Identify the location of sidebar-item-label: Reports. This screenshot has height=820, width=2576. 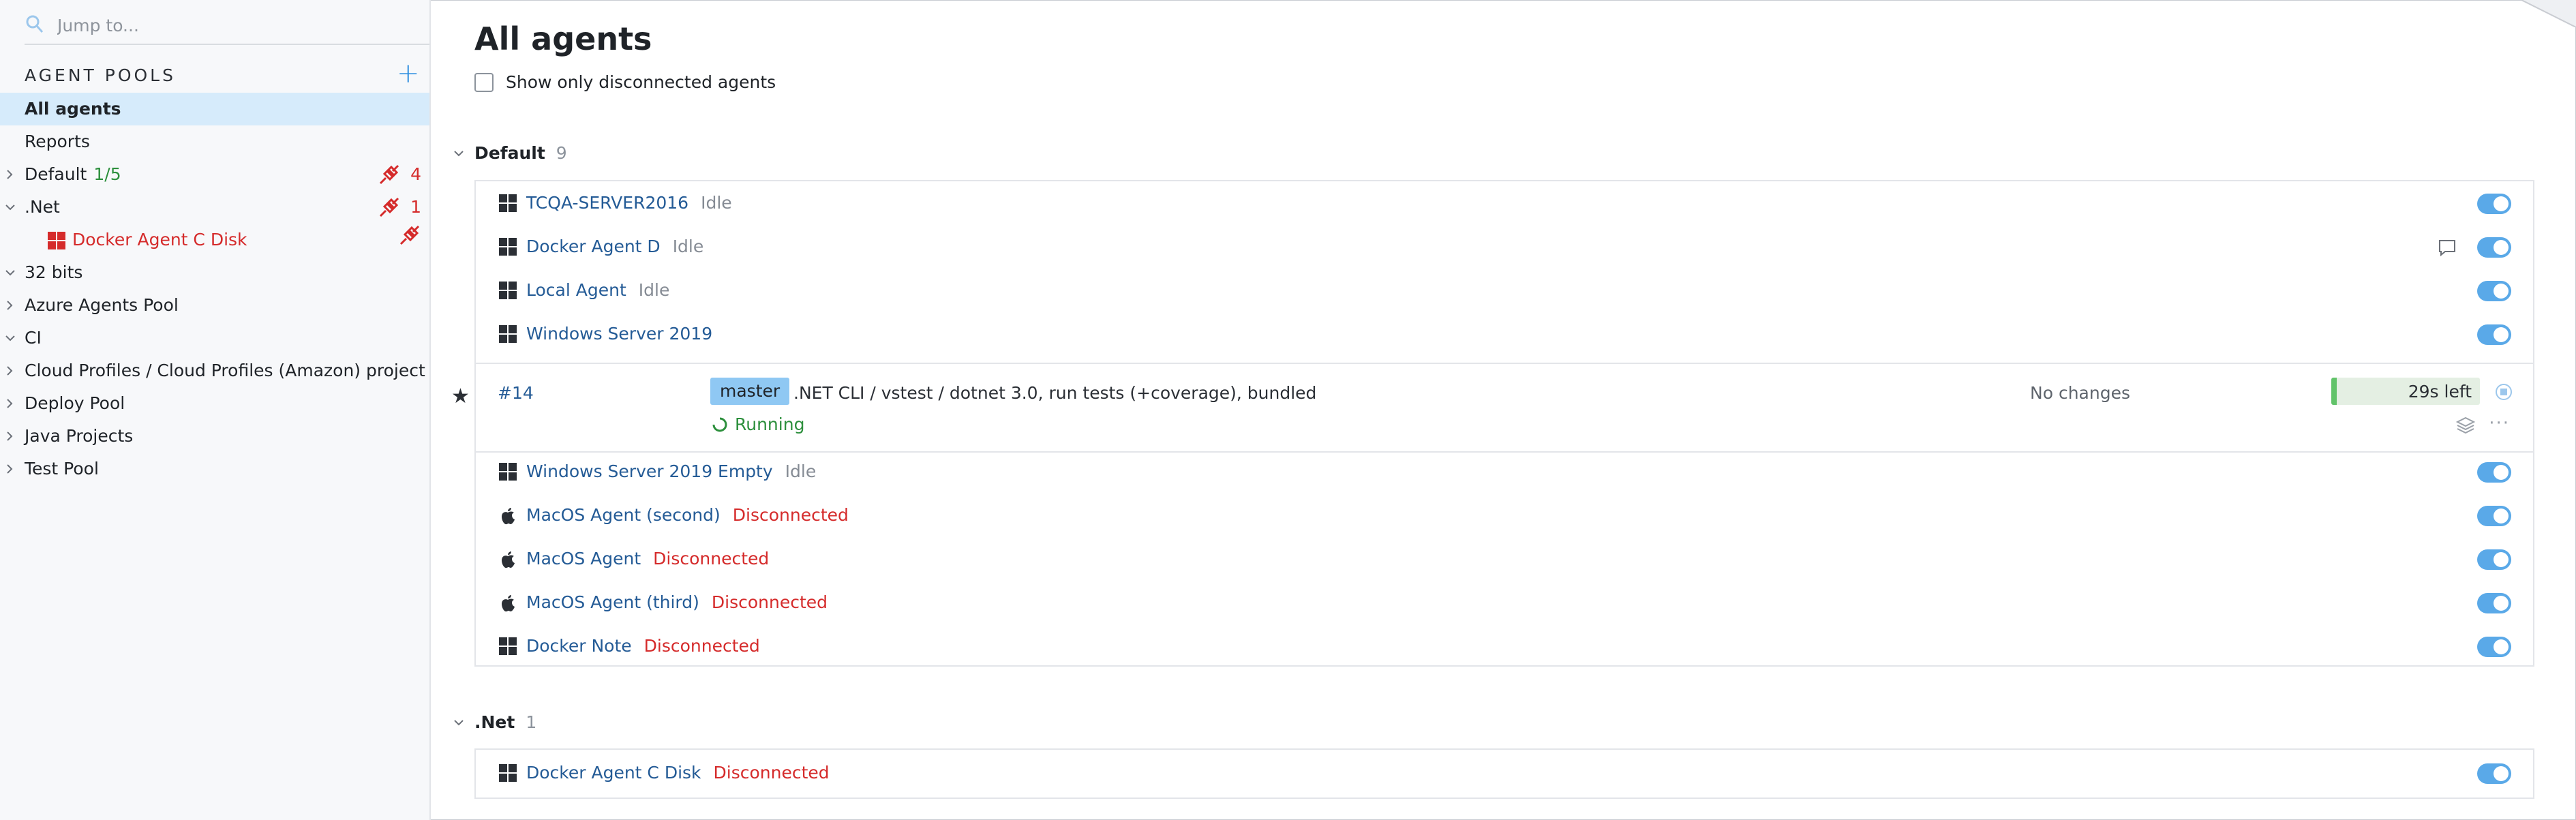
(57, 141).